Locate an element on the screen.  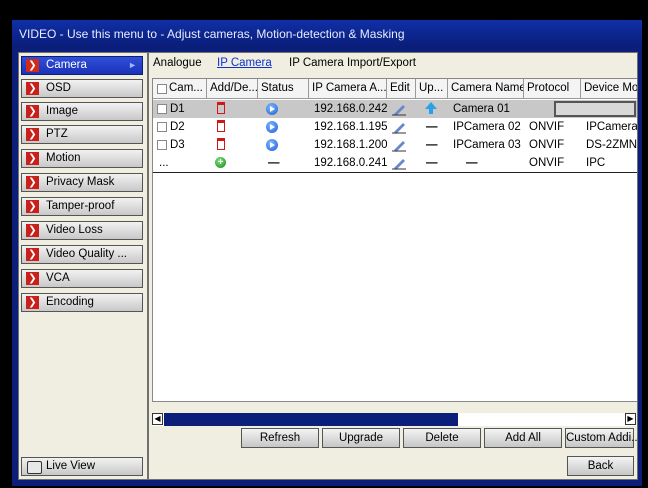
sidebar-item-ptz: ❯ PTZ is located at coordinates (82, 134).